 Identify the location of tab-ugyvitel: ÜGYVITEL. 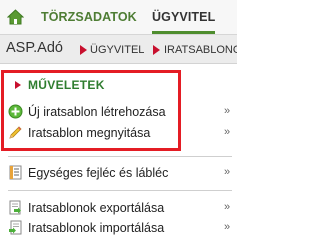
(184, 17).